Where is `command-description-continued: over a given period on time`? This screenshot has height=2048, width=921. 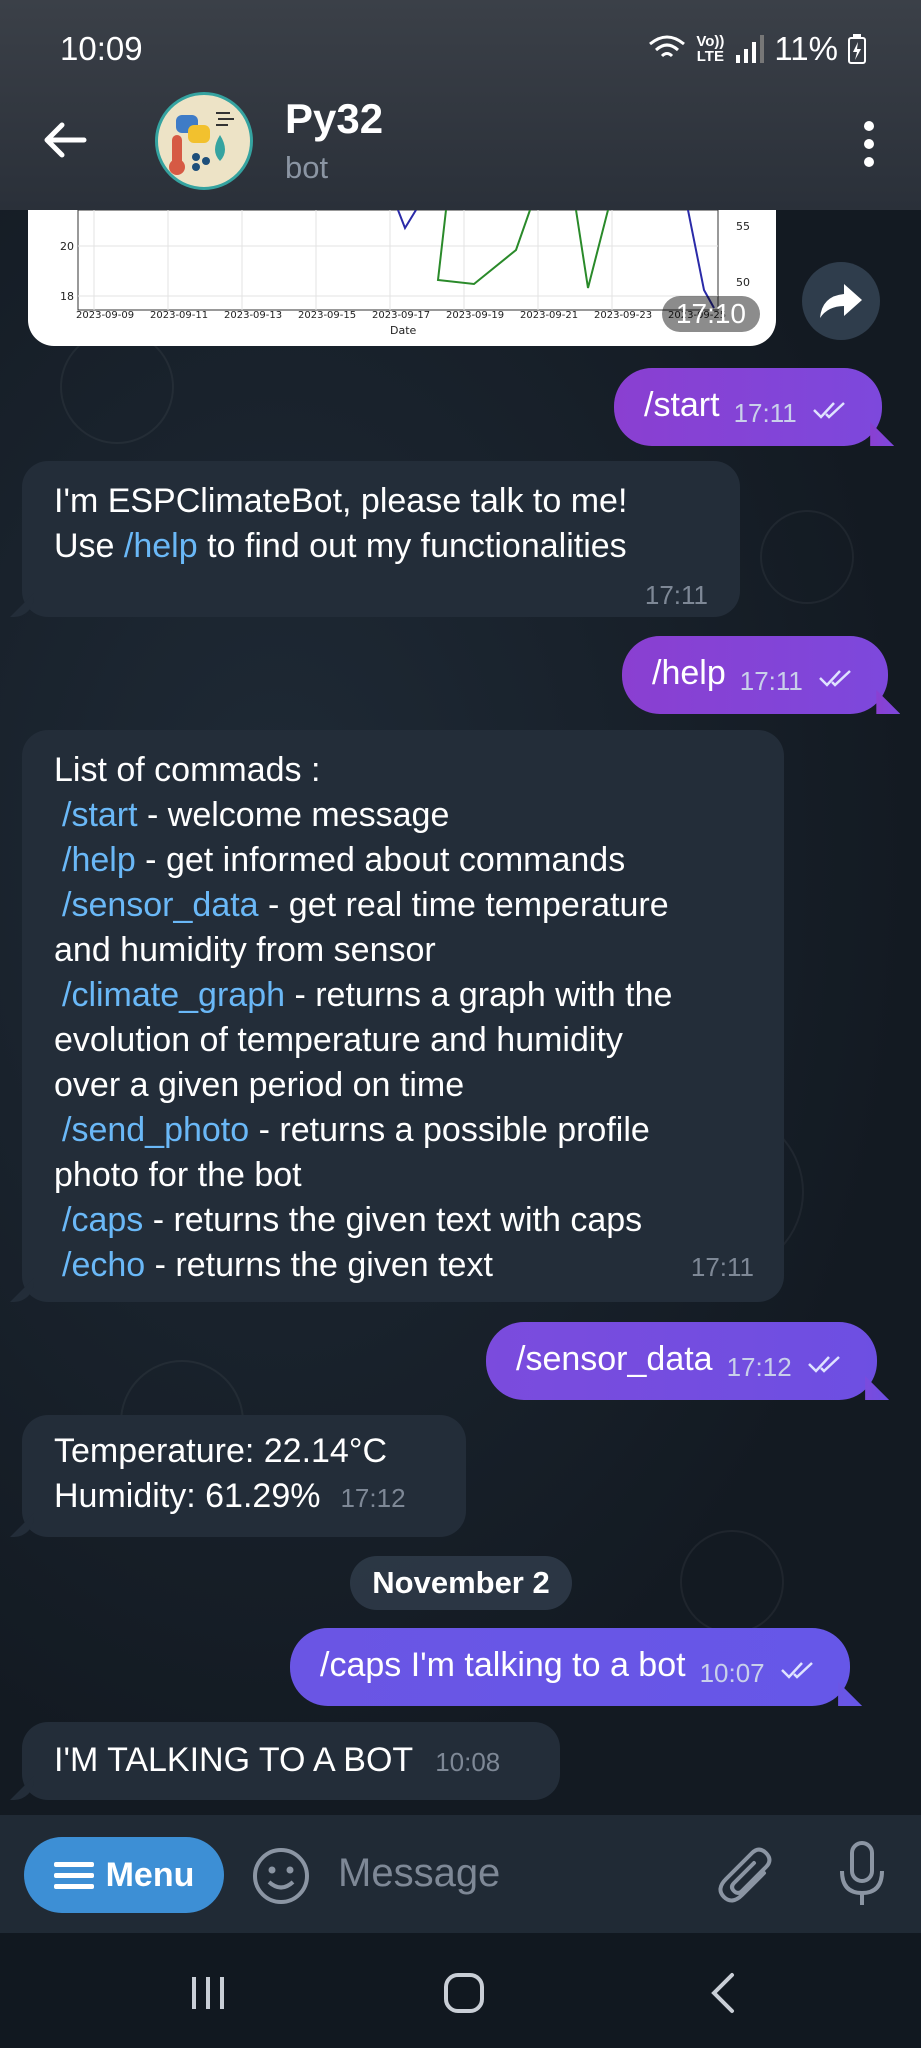 command-description-continued: over a given period on time is located at coordinates (259, 1085).